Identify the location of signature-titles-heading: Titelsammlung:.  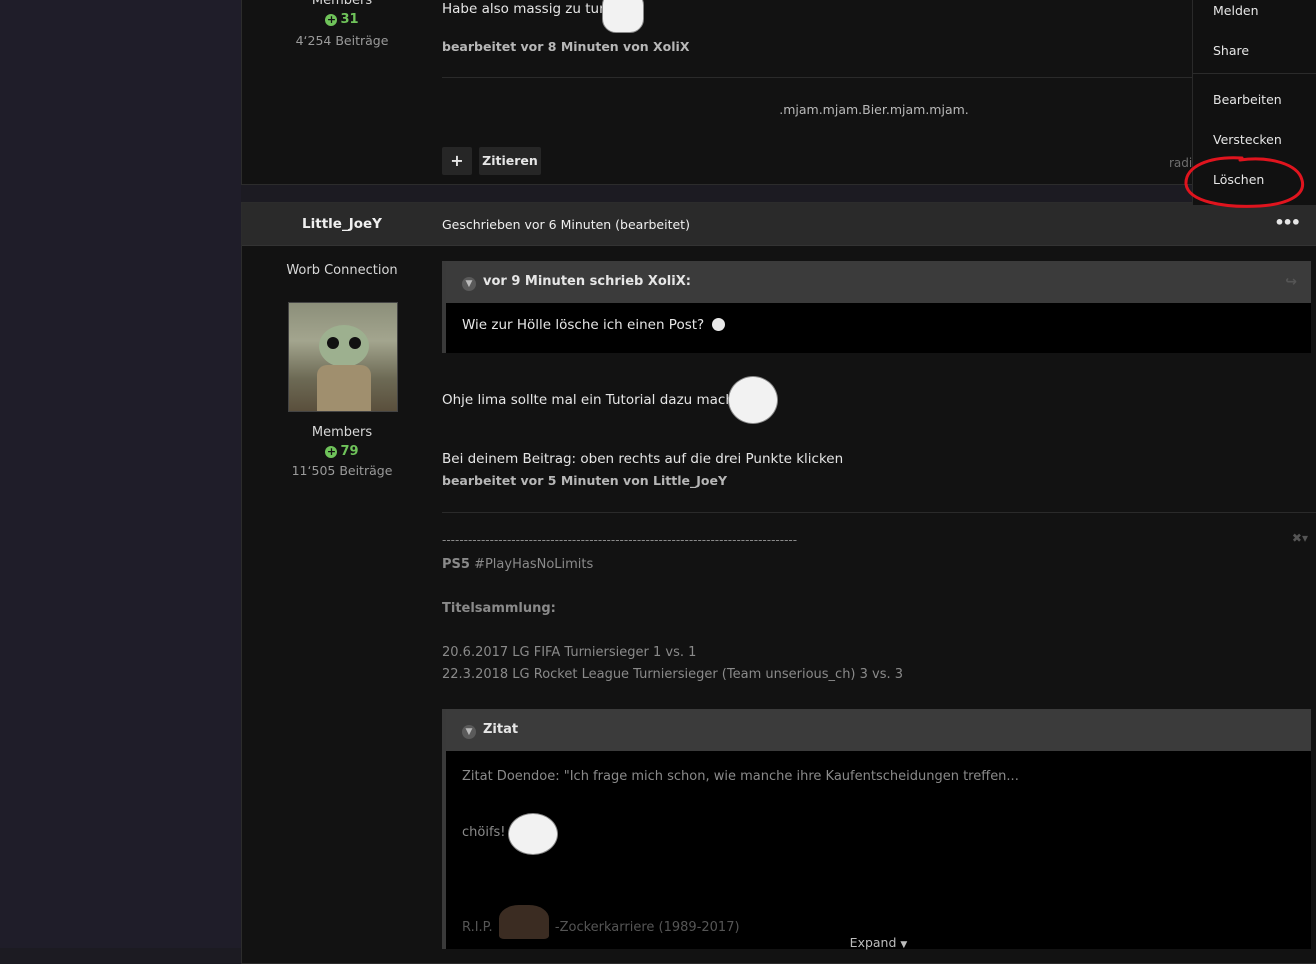
(499, 608).